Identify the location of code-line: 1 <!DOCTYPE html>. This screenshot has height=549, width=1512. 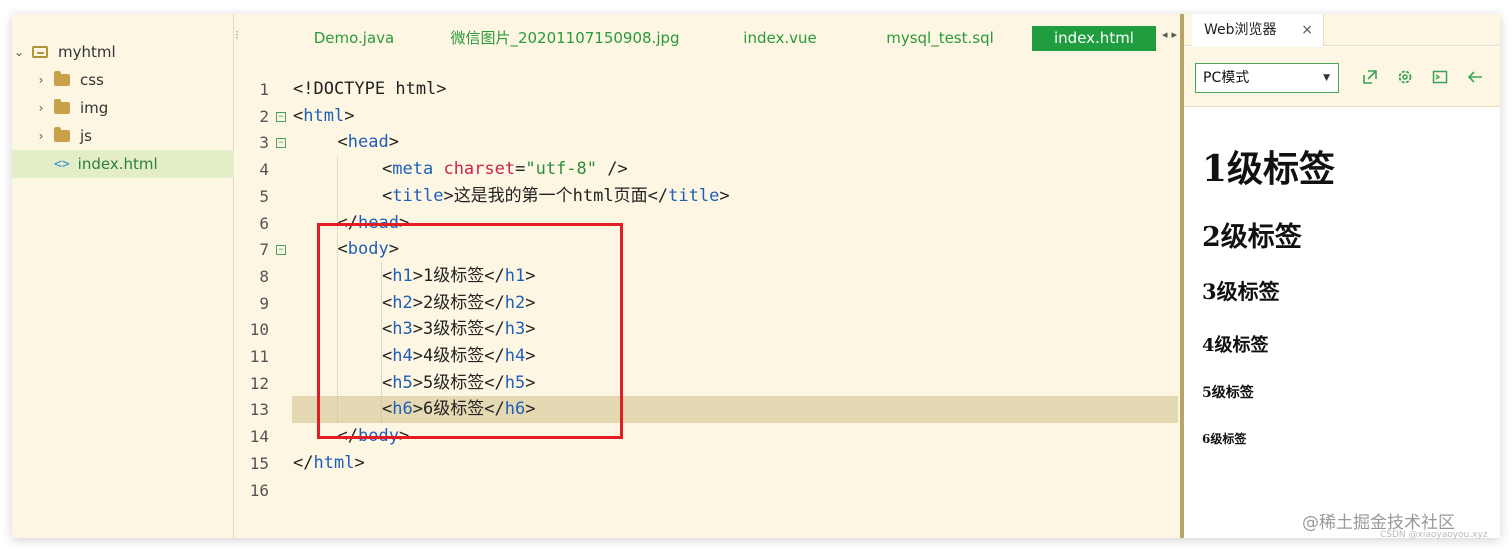
(713, 89).